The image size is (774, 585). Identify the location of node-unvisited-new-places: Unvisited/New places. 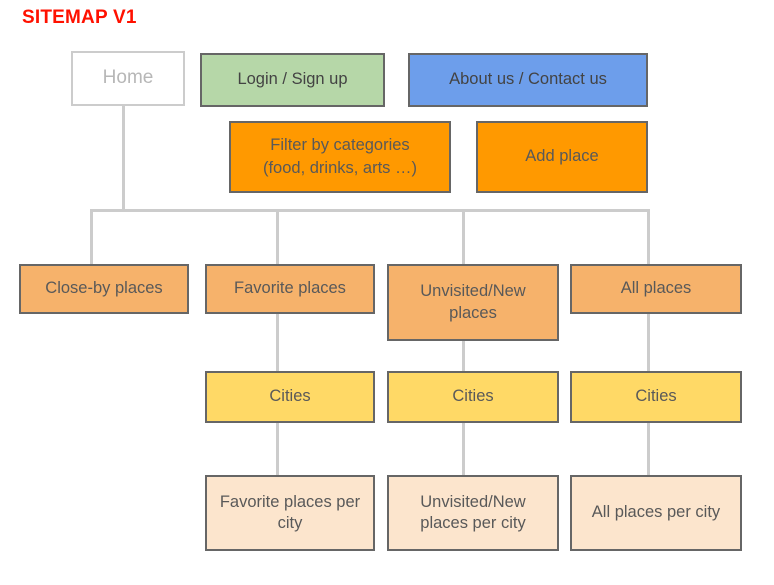
(473, 302).